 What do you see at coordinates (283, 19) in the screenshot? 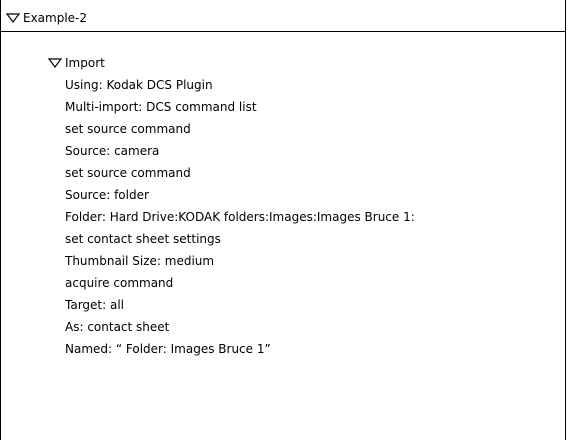
I see `action-set-row: Example-2` at bounding box center [283, 19].